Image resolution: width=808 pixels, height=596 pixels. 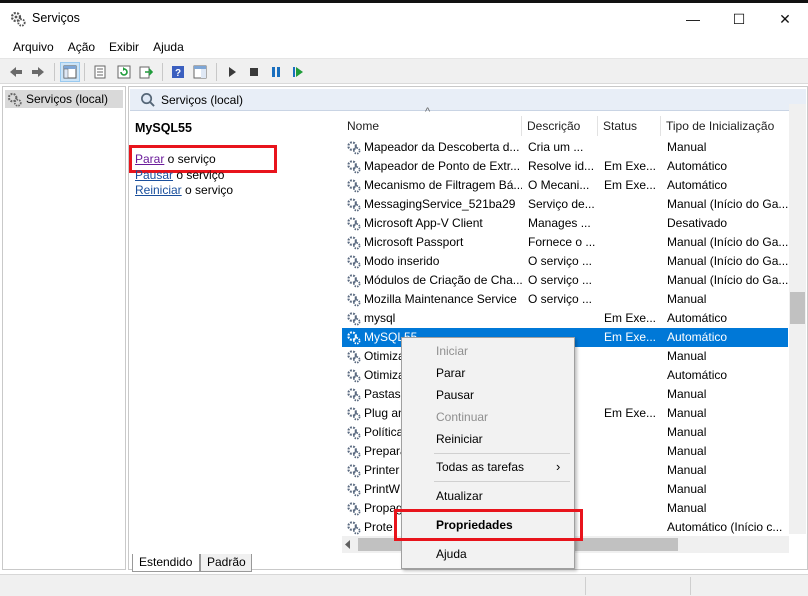 I want to click on pause-service-link: Pausar, so click(x=154, y=175).